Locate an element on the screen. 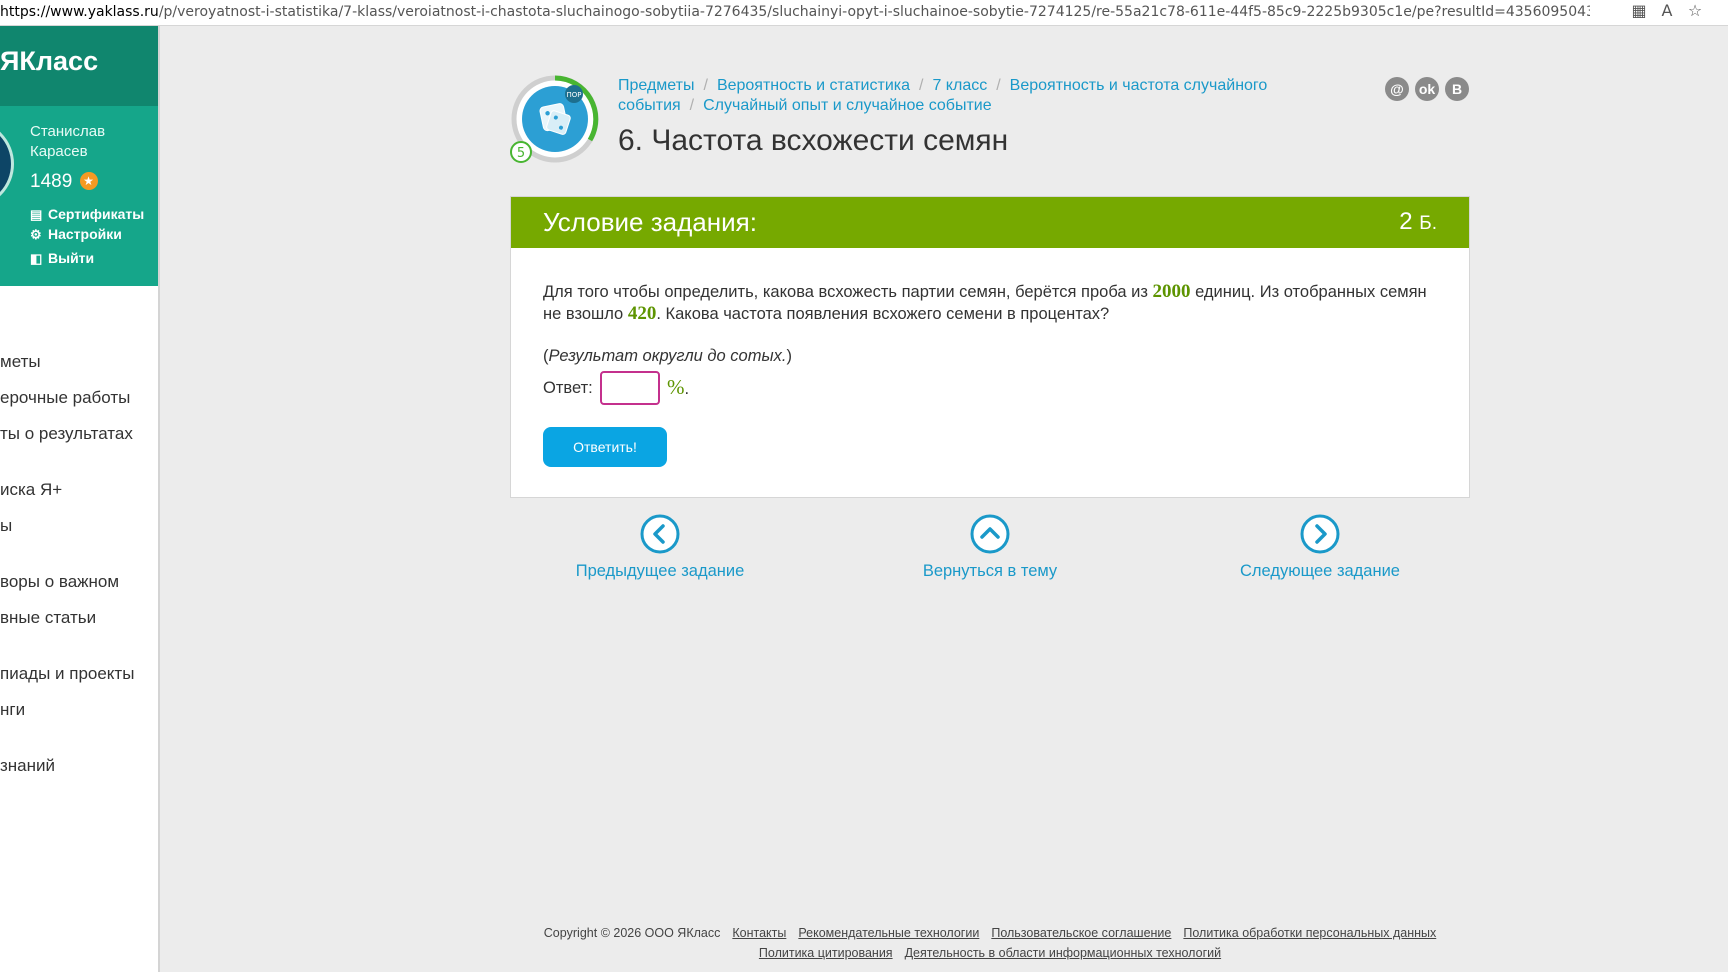  logout-label: Выйти is located at coordinates (71, 258).